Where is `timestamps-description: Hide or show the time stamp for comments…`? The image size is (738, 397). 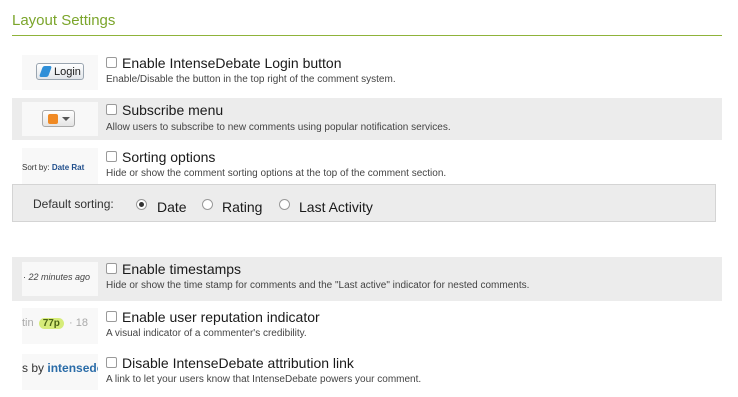
timestamps-description: Hide or show the time stamp for comments… is located at coordinates (318, 285).